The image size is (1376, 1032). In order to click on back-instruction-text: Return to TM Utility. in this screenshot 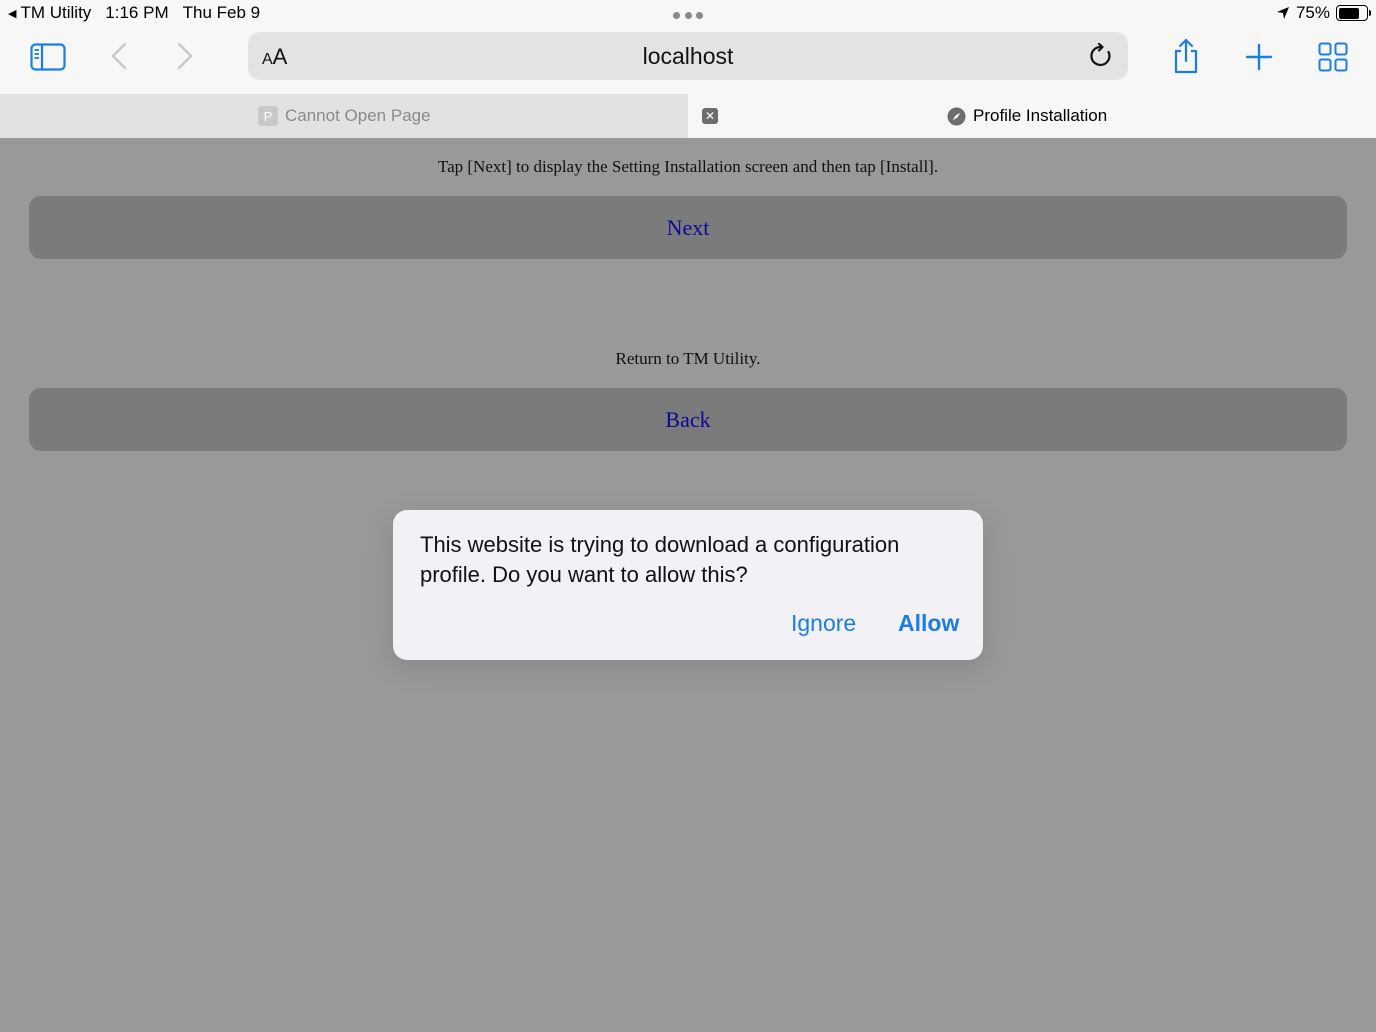, I will do `click(688, 358)`.